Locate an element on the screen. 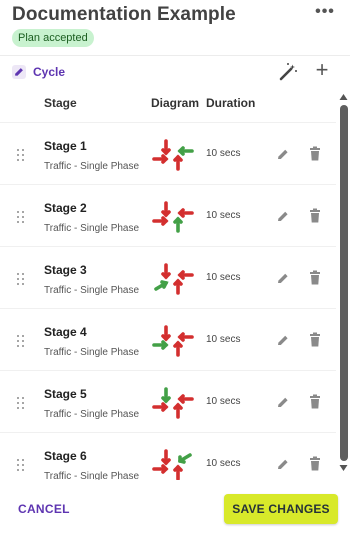  scroll-down-arrow-icon is located at coordinates (343, 468).